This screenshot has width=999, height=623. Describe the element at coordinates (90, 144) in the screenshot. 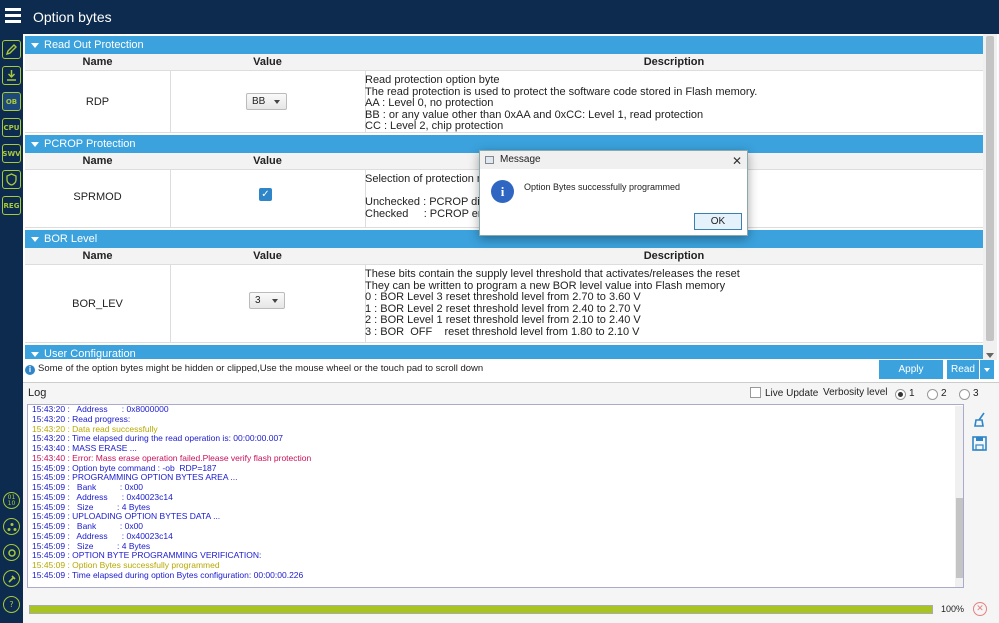

I see `section-title: PCROP Protection` at that location.